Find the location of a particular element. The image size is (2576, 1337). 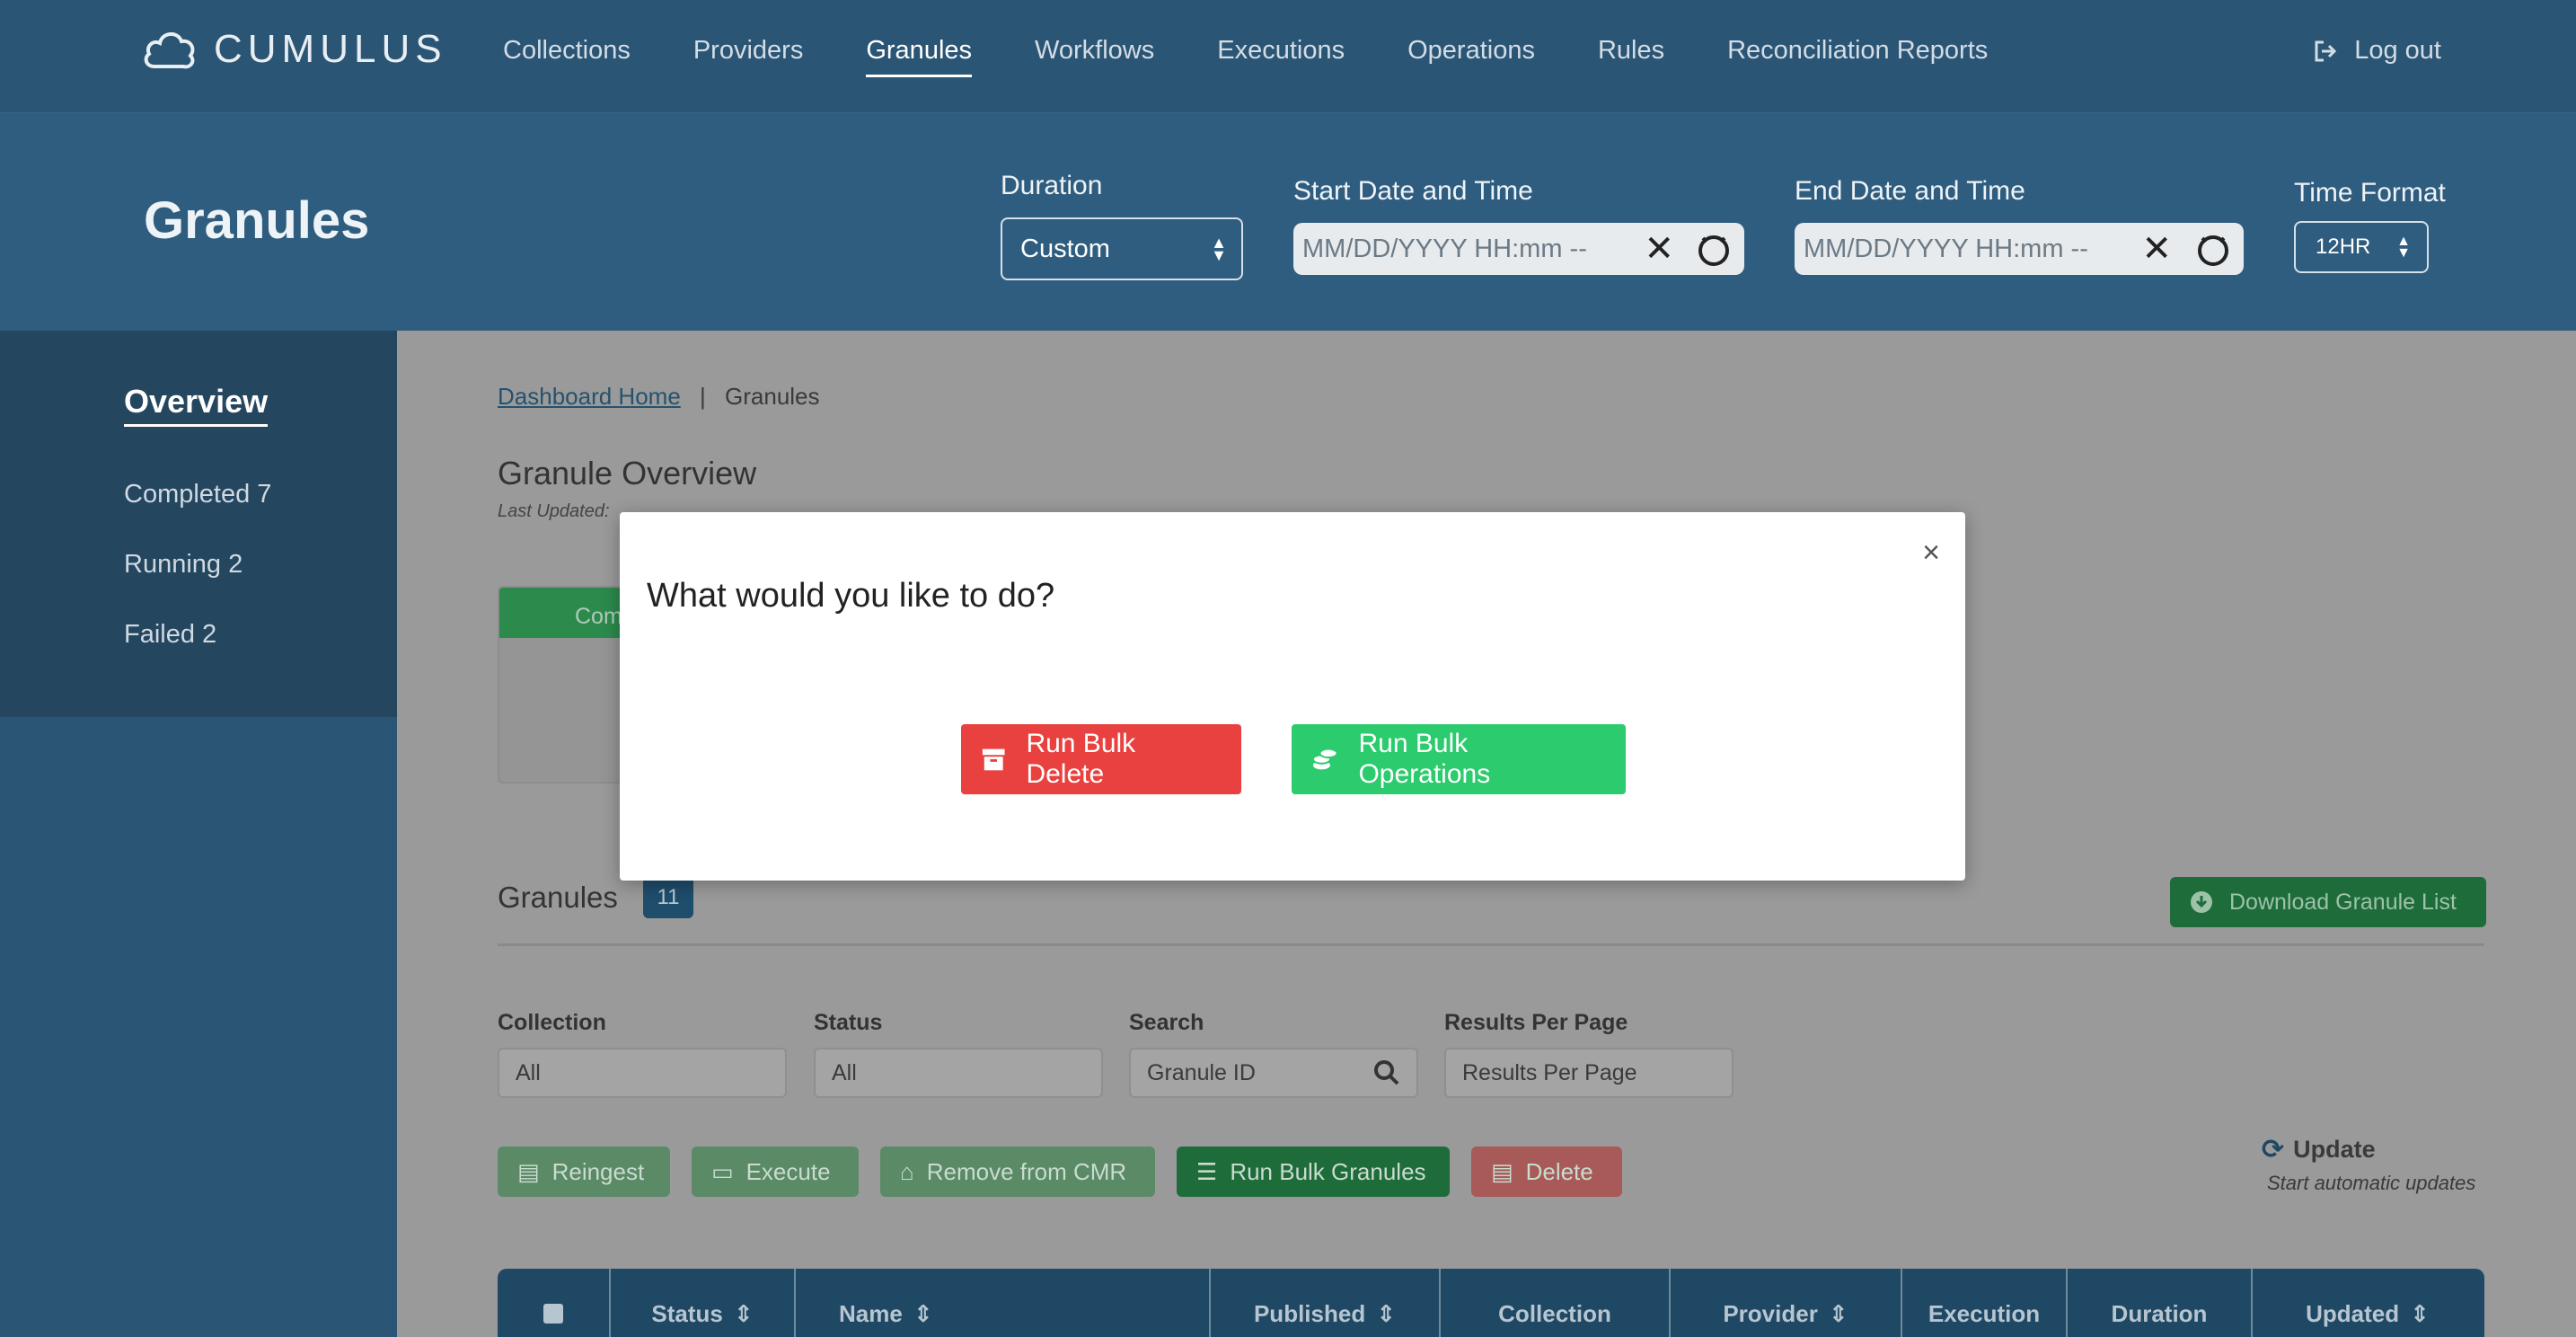

last-updated: Last Updated: is located at coordinates (554, 511).